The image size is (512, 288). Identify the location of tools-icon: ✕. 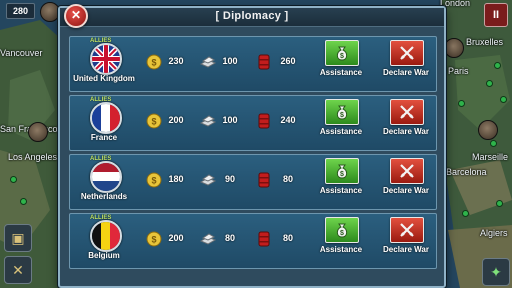
(18, 270).